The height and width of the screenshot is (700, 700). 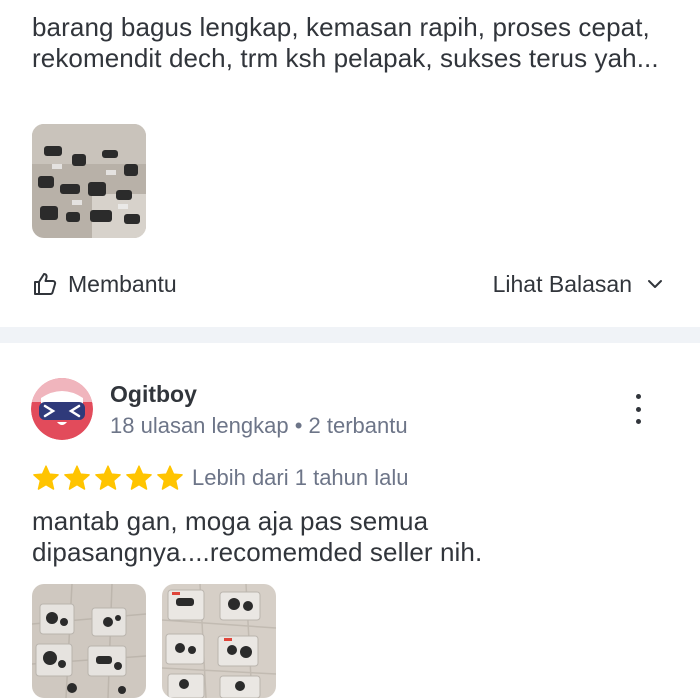 What do you see at coordinates (638, 409) in the screenshot?
I see `more-vertical-icon` at bounding box center [638, 409].